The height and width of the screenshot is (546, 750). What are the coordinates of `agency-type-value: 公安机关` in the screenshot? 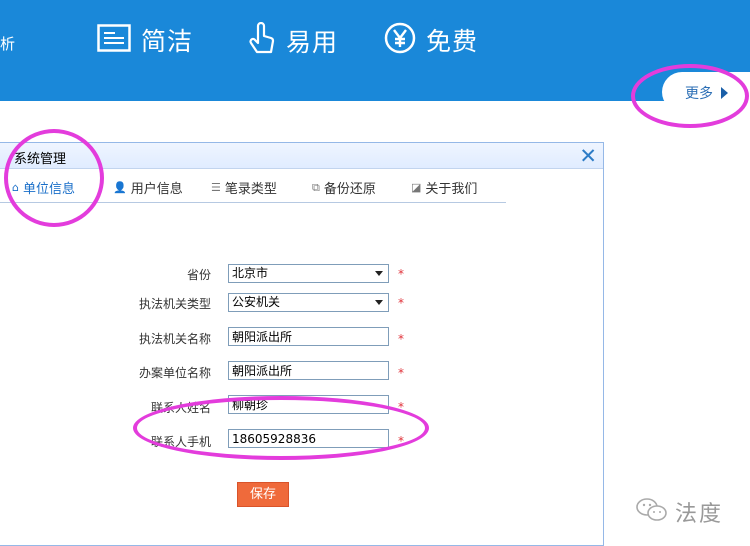 It's located at (256, 302).